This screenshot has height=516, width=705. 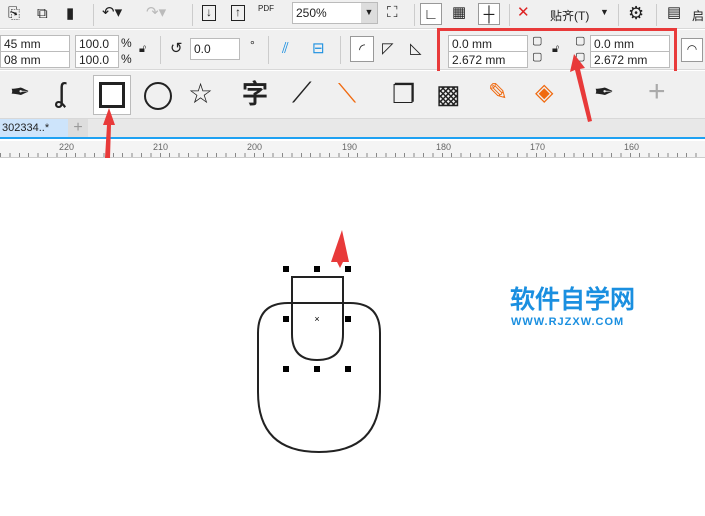 What do you see at coordinates (316, 319) in the screenshot?
I see `center-marker-icon: ×` at bounding box center [316, 319].